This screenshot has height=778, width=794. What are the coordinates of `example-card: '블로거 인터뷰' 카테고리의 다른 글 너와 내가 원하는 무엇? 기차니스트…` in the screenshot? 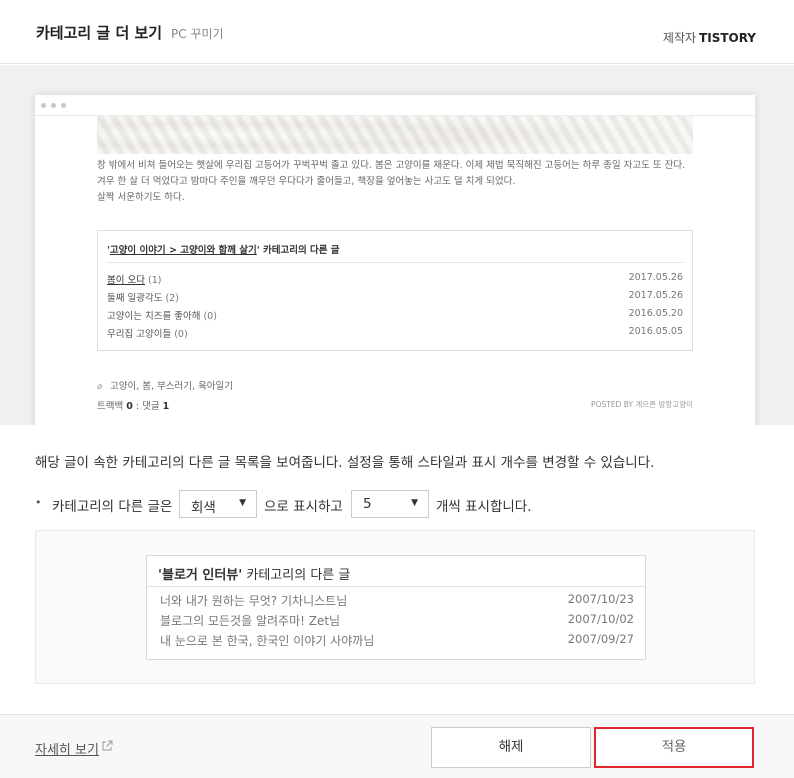 It's located at (396, 607).